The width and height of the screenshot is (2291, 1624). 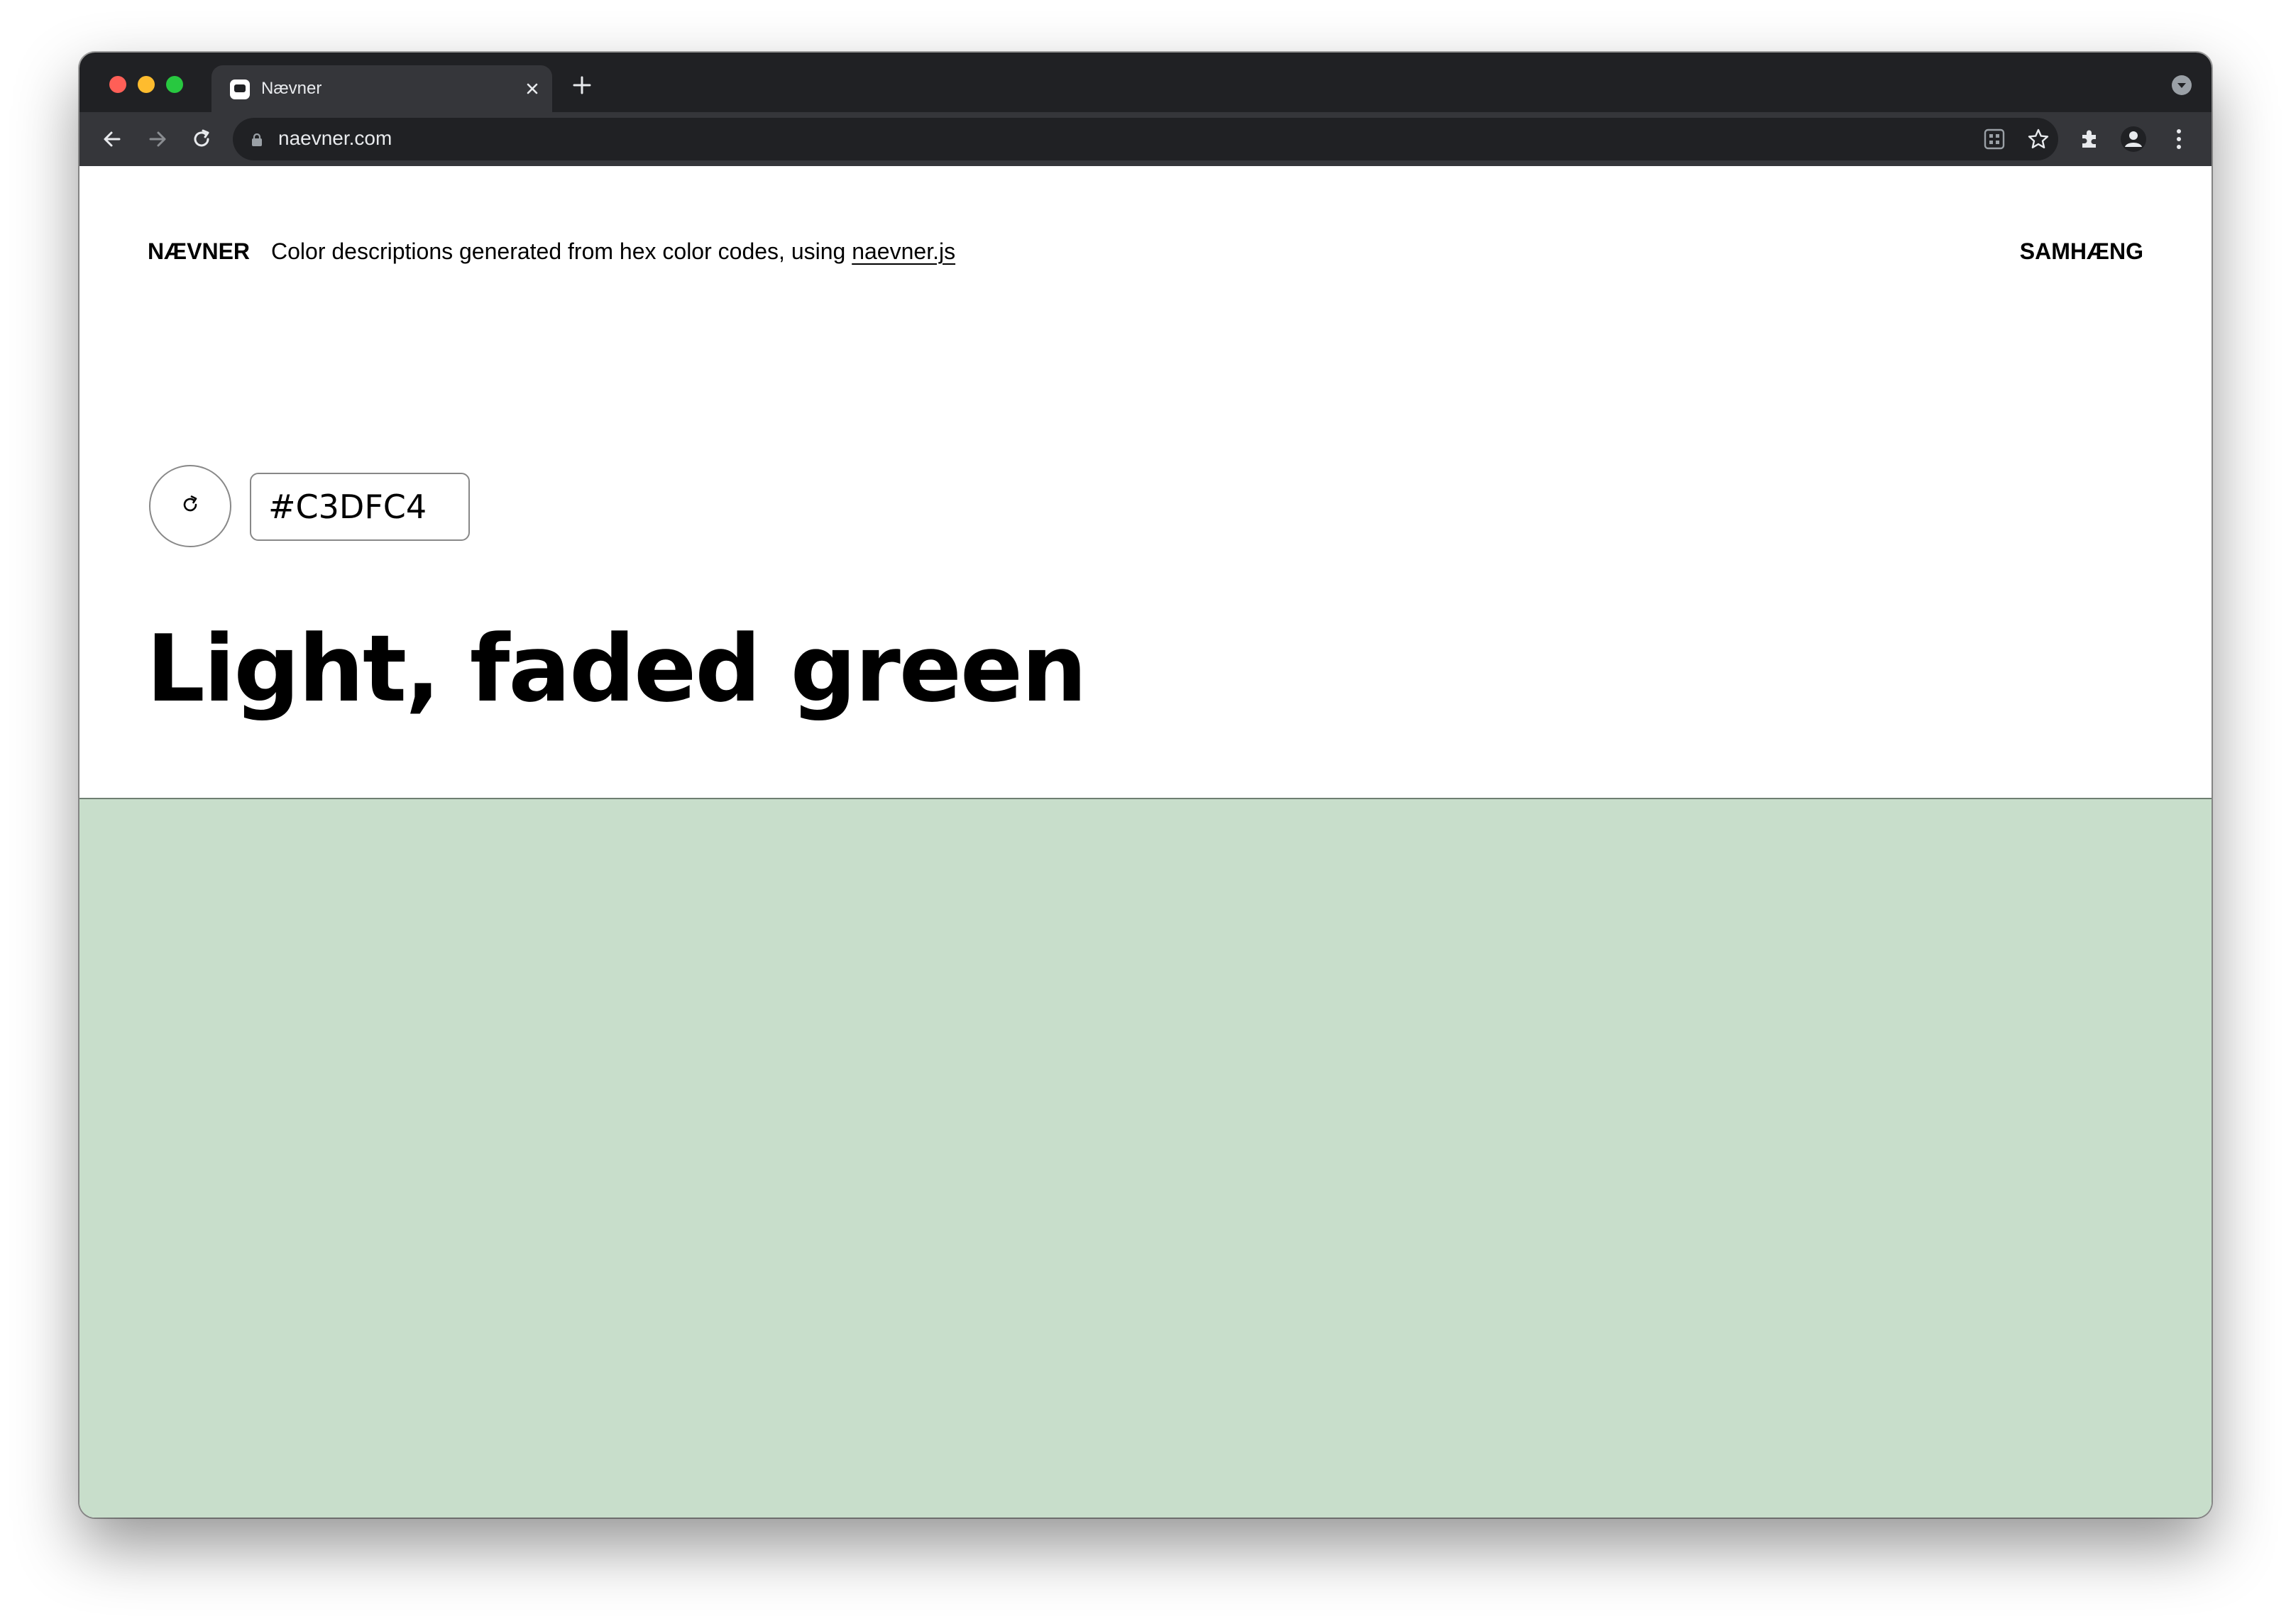 I want to click on url-text: naevner.com, so click(x=335, y=138).